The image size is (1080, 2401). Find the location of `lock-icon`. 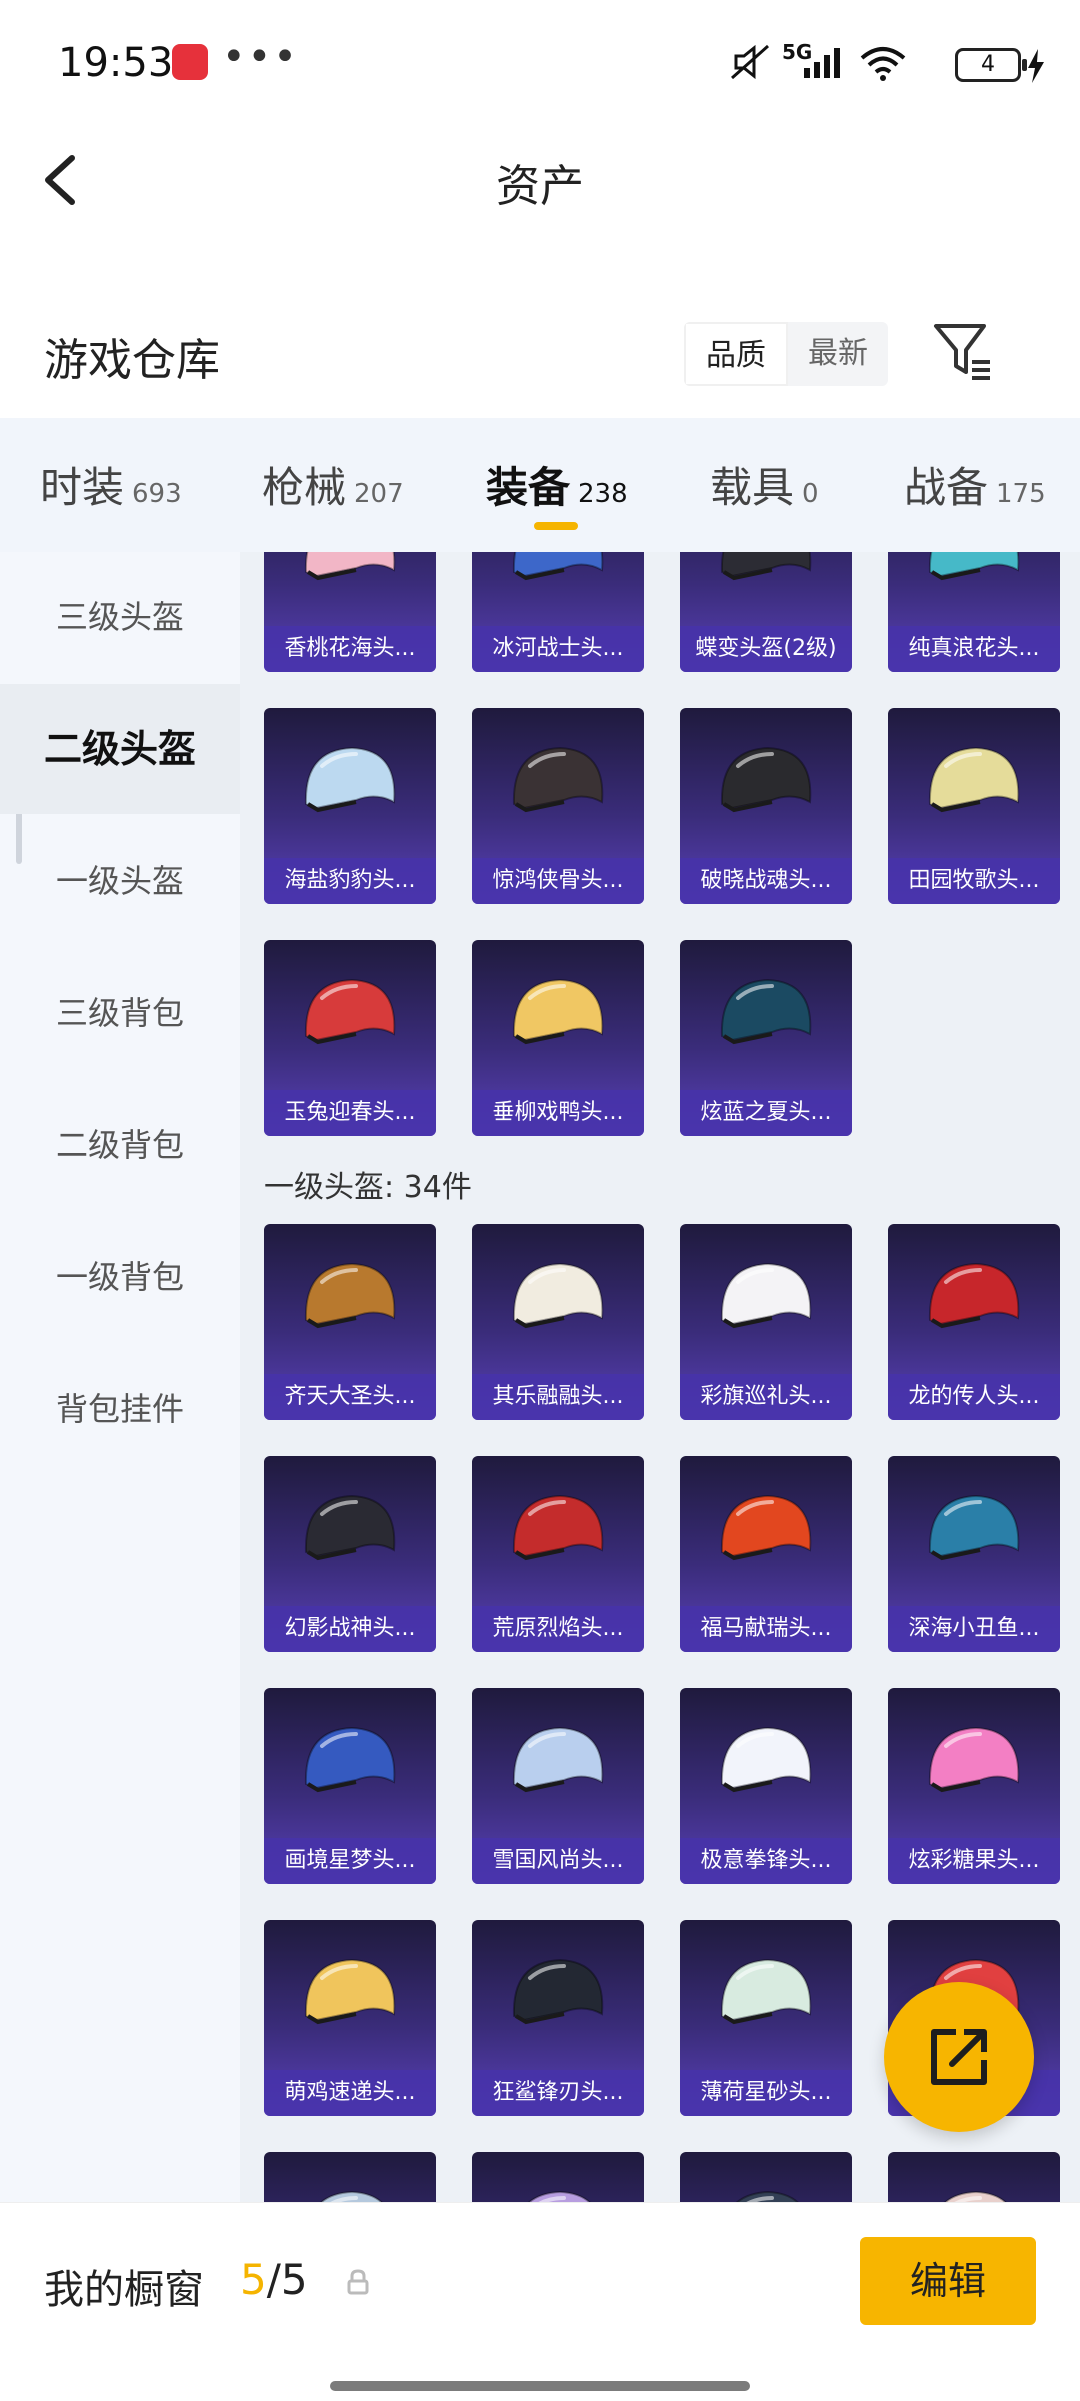

lock-icon is located at coordinates (358, 2282).